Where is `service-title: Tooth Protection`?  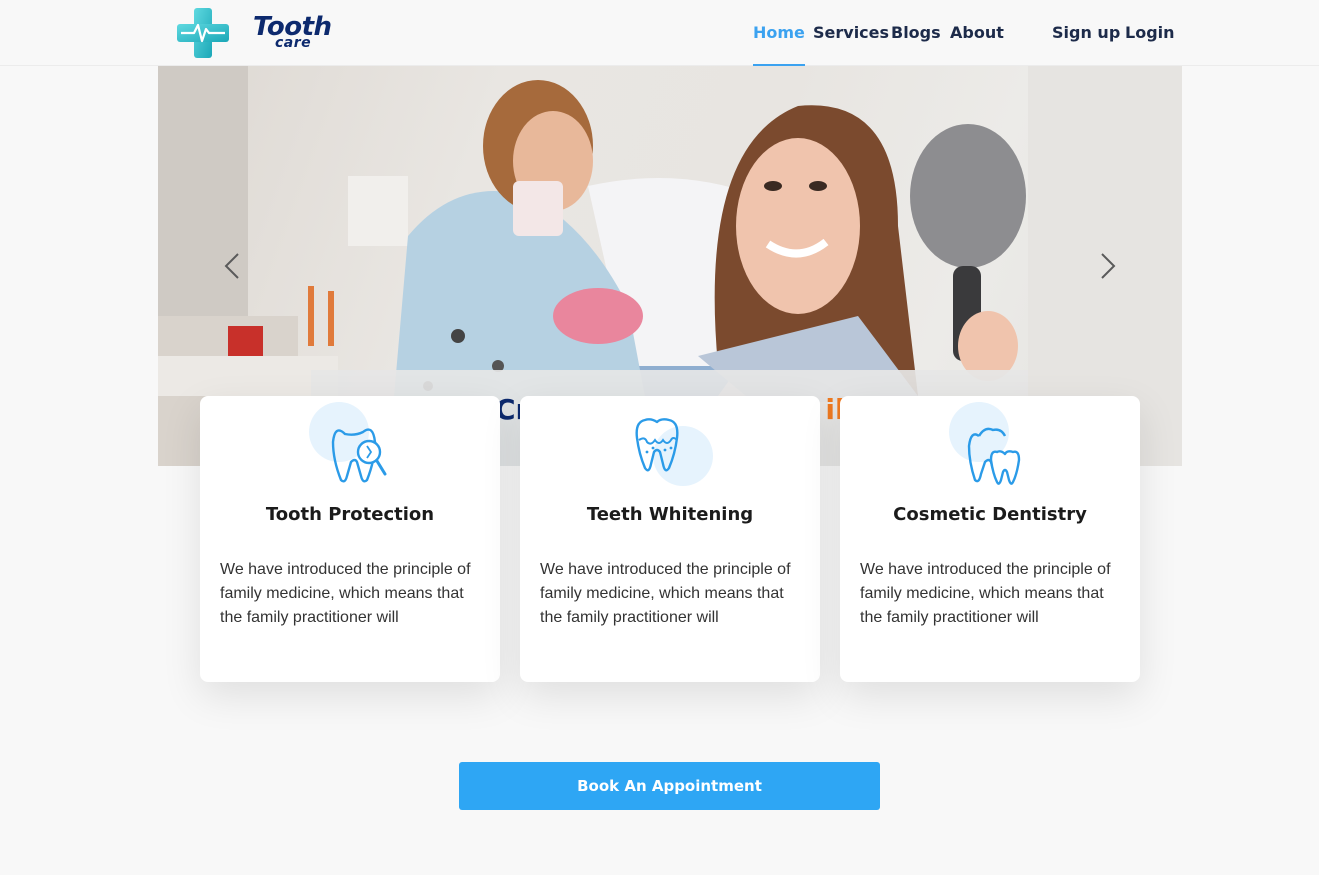 service-title: Tooth Protection is located at coordinates (350, 514).